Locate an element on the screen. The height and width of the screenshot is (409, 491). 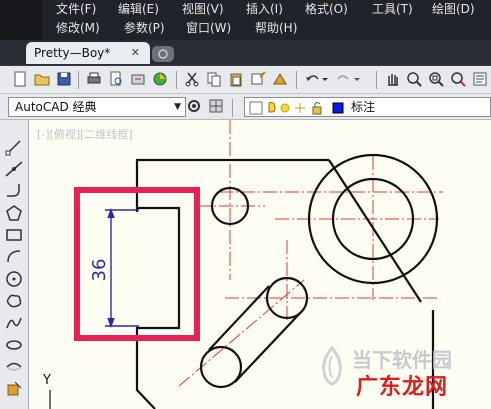
workspace-settings-gear-icon is located at coordinates (194, 106).